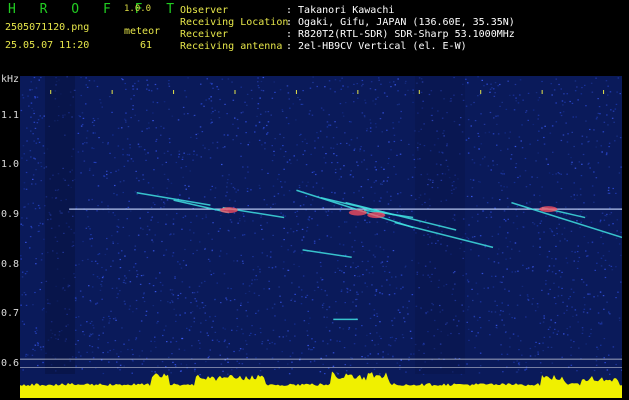  I want to click on y-axis-unit: kHz, so click(10, 79).